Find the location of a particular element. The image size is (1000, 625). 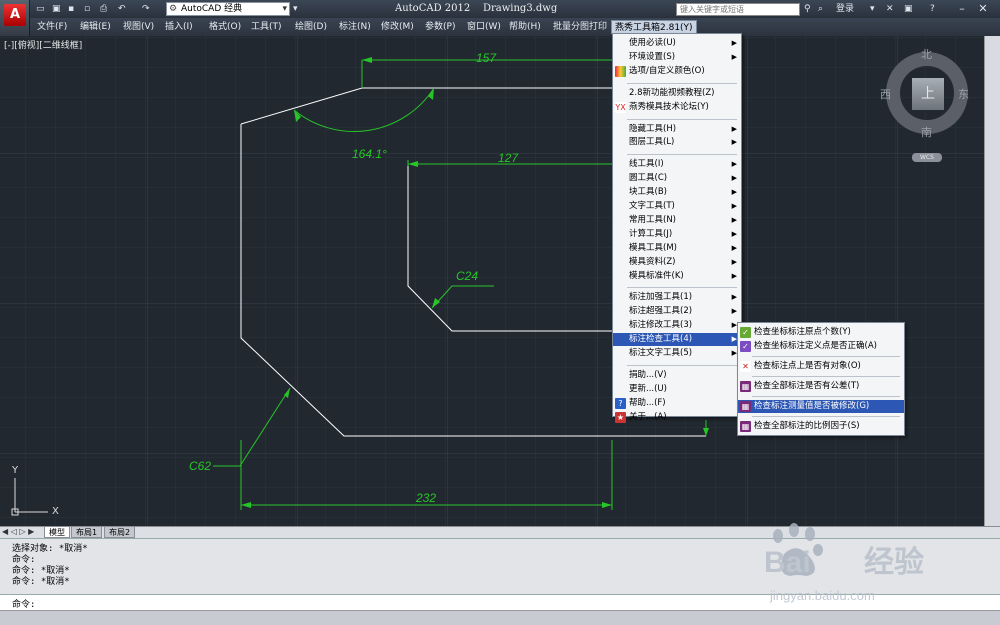

menu-item-label: 块工具(B) is located at coordinates (648, 192).